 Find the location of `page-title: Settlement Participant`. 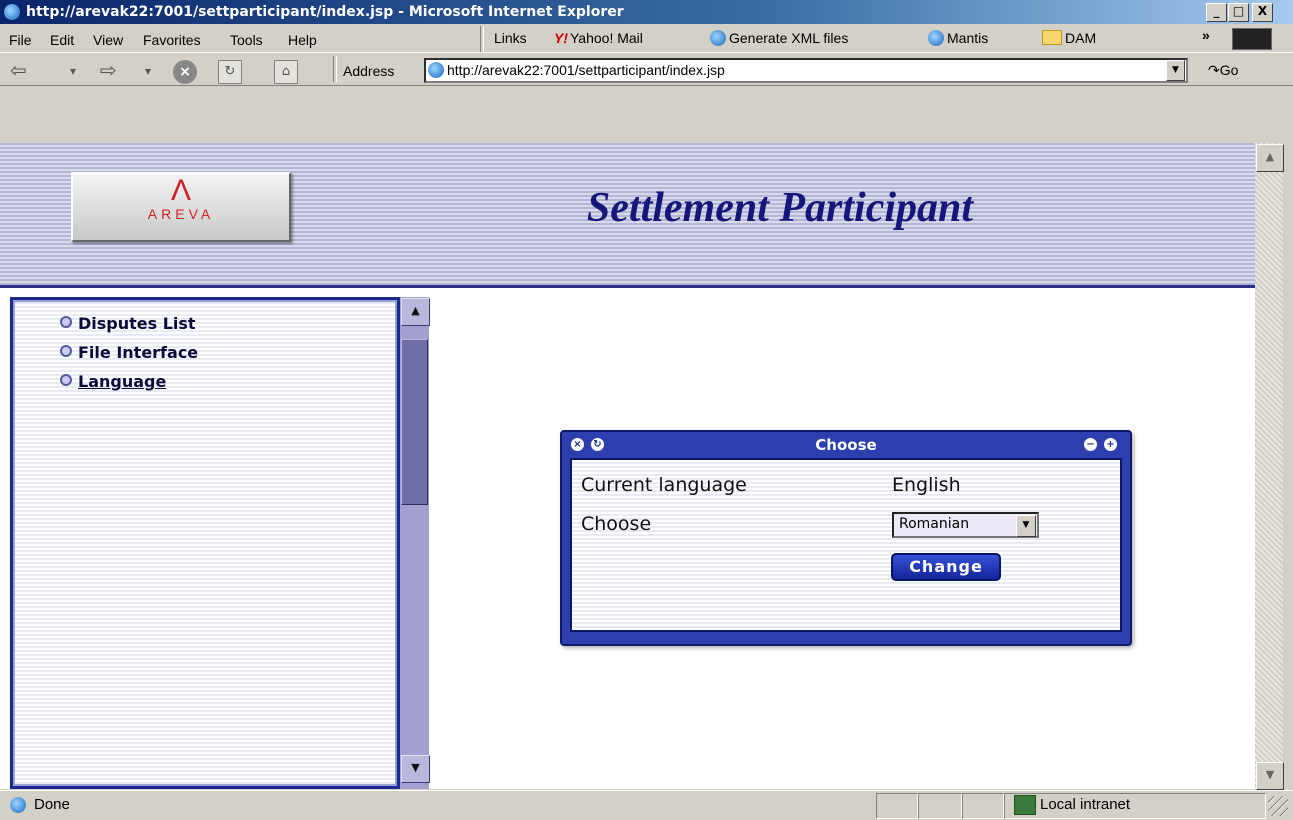

page-title: Settlement Participant is located at coordinates (780, 208).